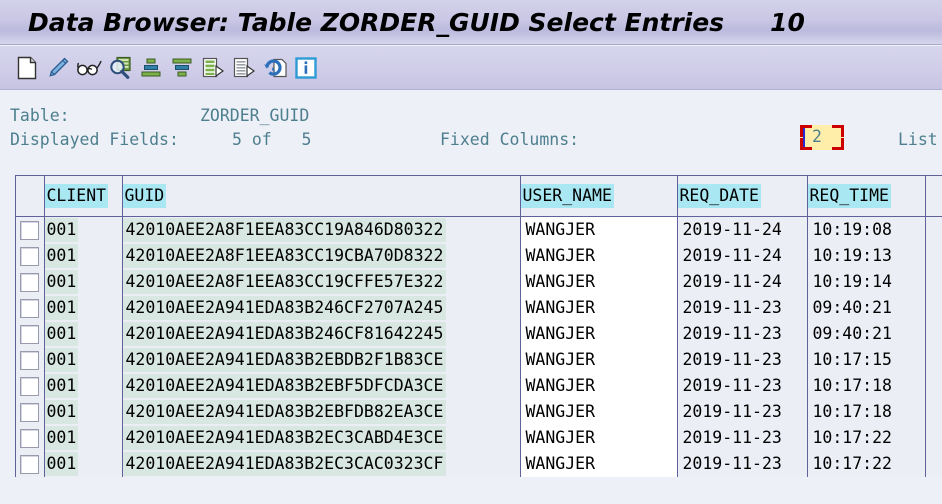 This screenshot has width=942, height=504. I want to click on cell-guid: 42010AEE2A8F1EEA83CC19A846D80322, so click(321, 229).